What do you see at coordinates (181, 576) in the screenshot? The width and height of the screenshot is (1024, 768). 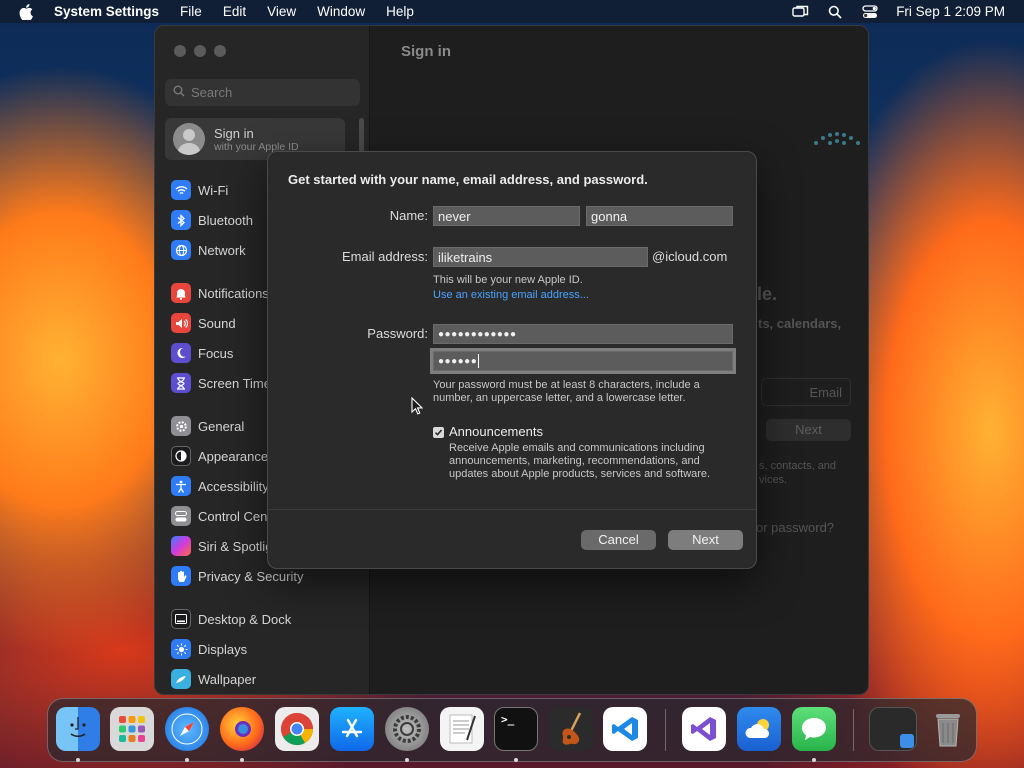 I see `hand-icon` at bounding box center [181, 576].